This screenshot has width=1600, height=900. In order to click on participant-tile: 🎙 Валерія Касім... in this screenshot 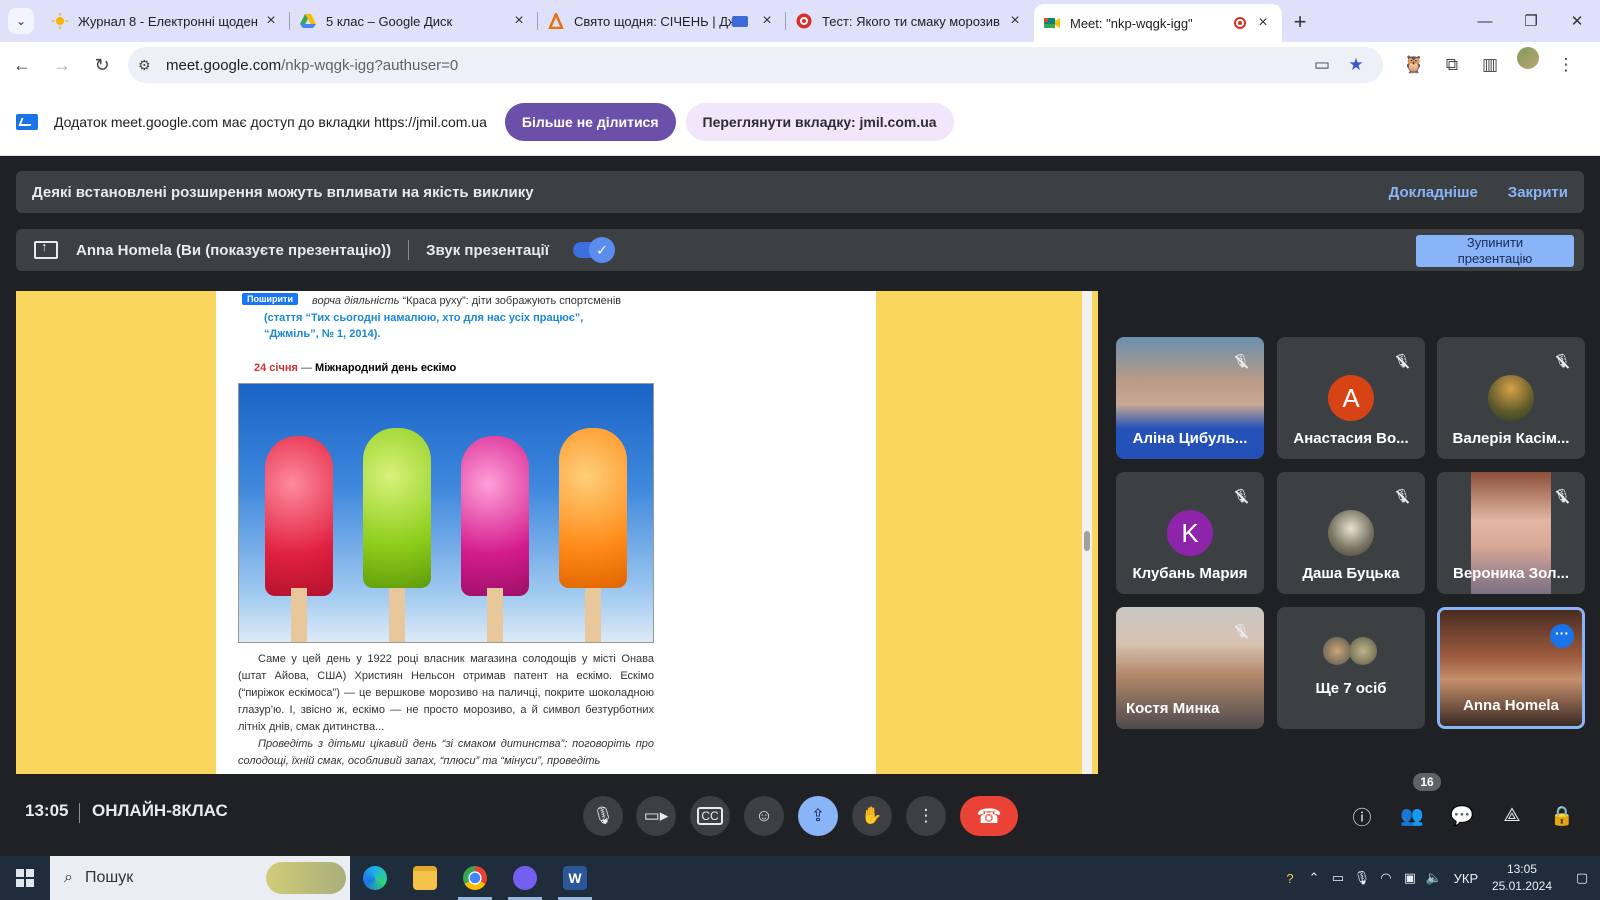, I will do `click(1511, 398)`.